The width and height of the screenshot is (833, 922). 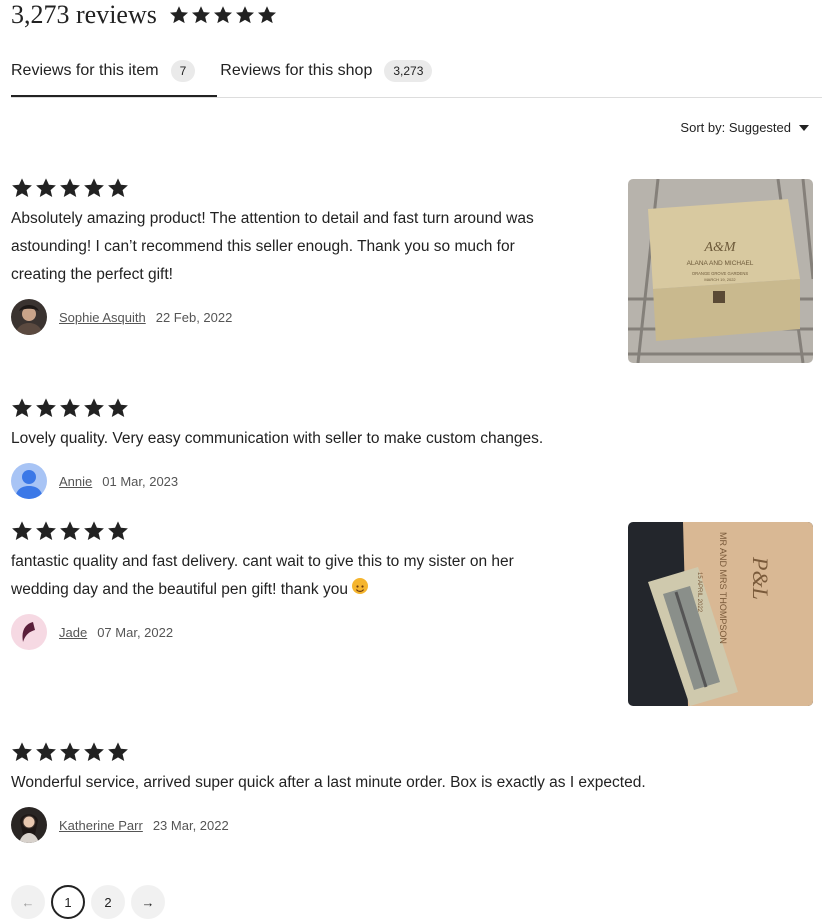 What do you see at coordinates (408, 71) in the screenshot?
I see `tab-count-badge: 3,273` at bounding box center [408, 71].